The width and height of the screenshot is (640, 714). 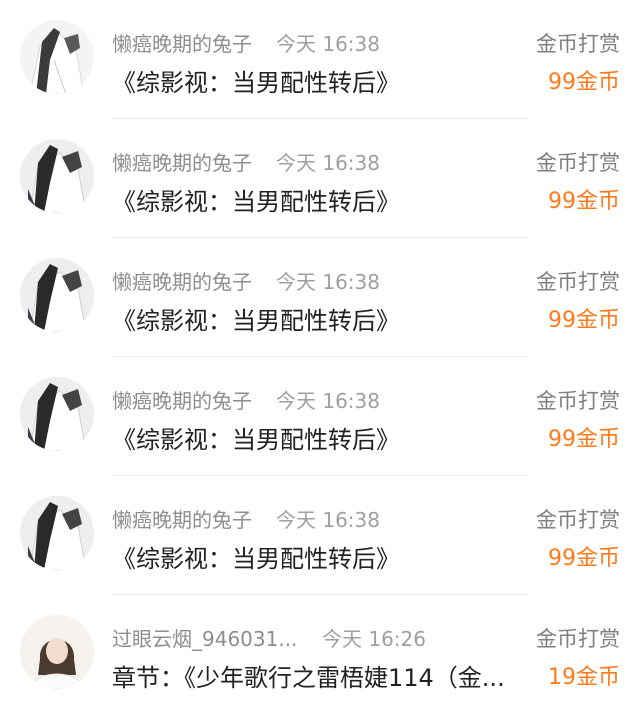 I want to click on timestamp: 今天 16:26, so click(x=374, y=639).